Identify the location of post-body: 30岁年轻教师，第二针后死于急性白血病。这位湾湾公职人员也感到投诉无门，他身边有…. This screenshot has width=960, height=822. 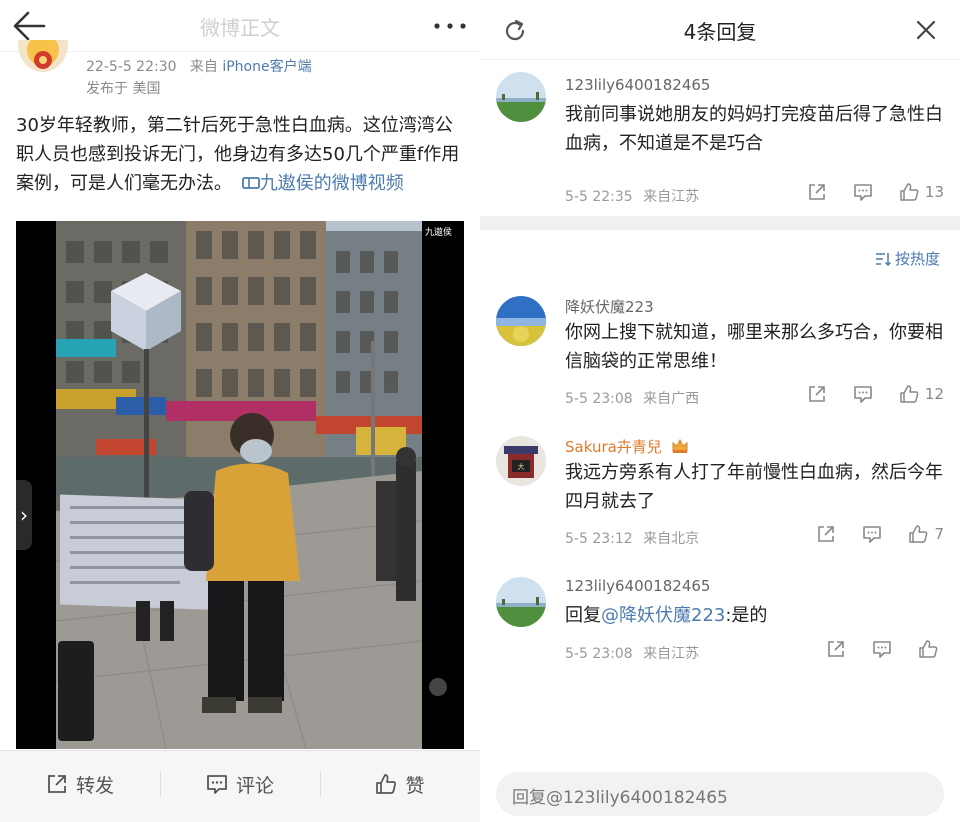
(241, 154).